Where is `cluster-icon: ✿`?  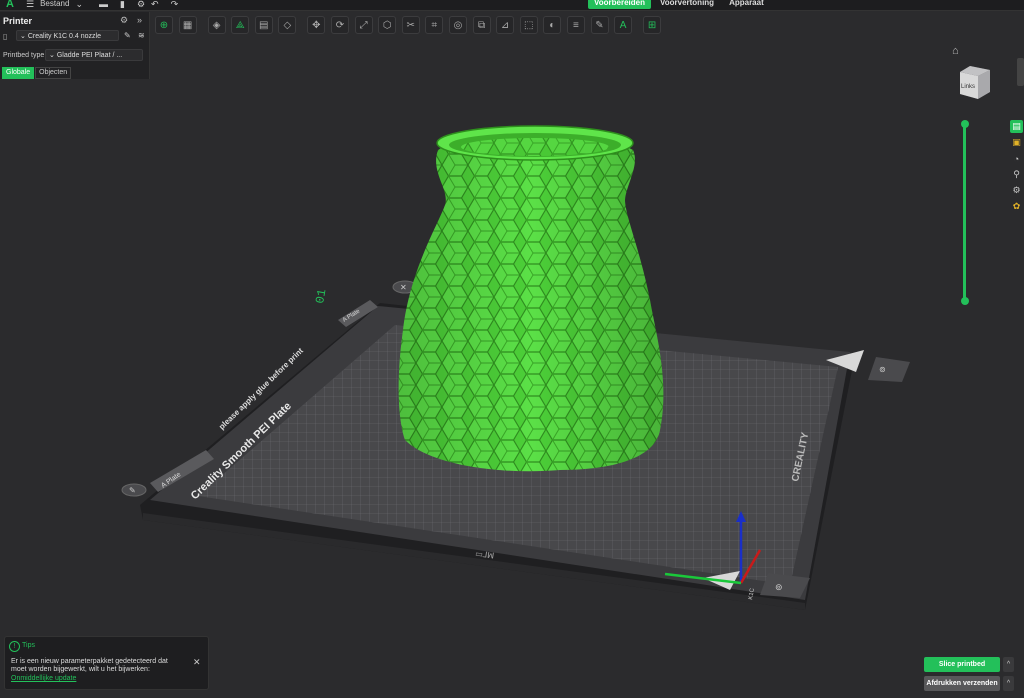 cluster-icon: ✿ is located at coordinates (1016, 206).